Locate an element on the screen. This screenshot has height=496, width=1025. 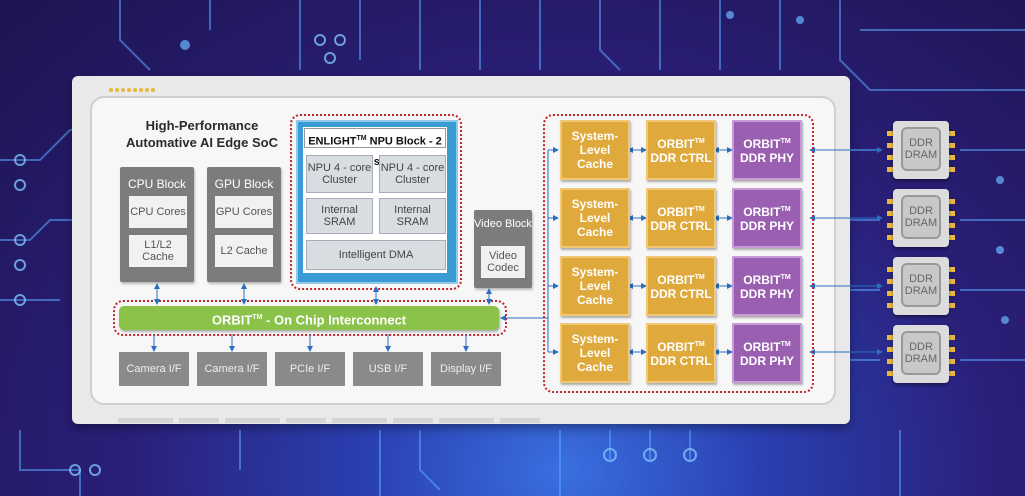
system-level-cache-2: System-Level Cache is located at coordinates (595, 218).